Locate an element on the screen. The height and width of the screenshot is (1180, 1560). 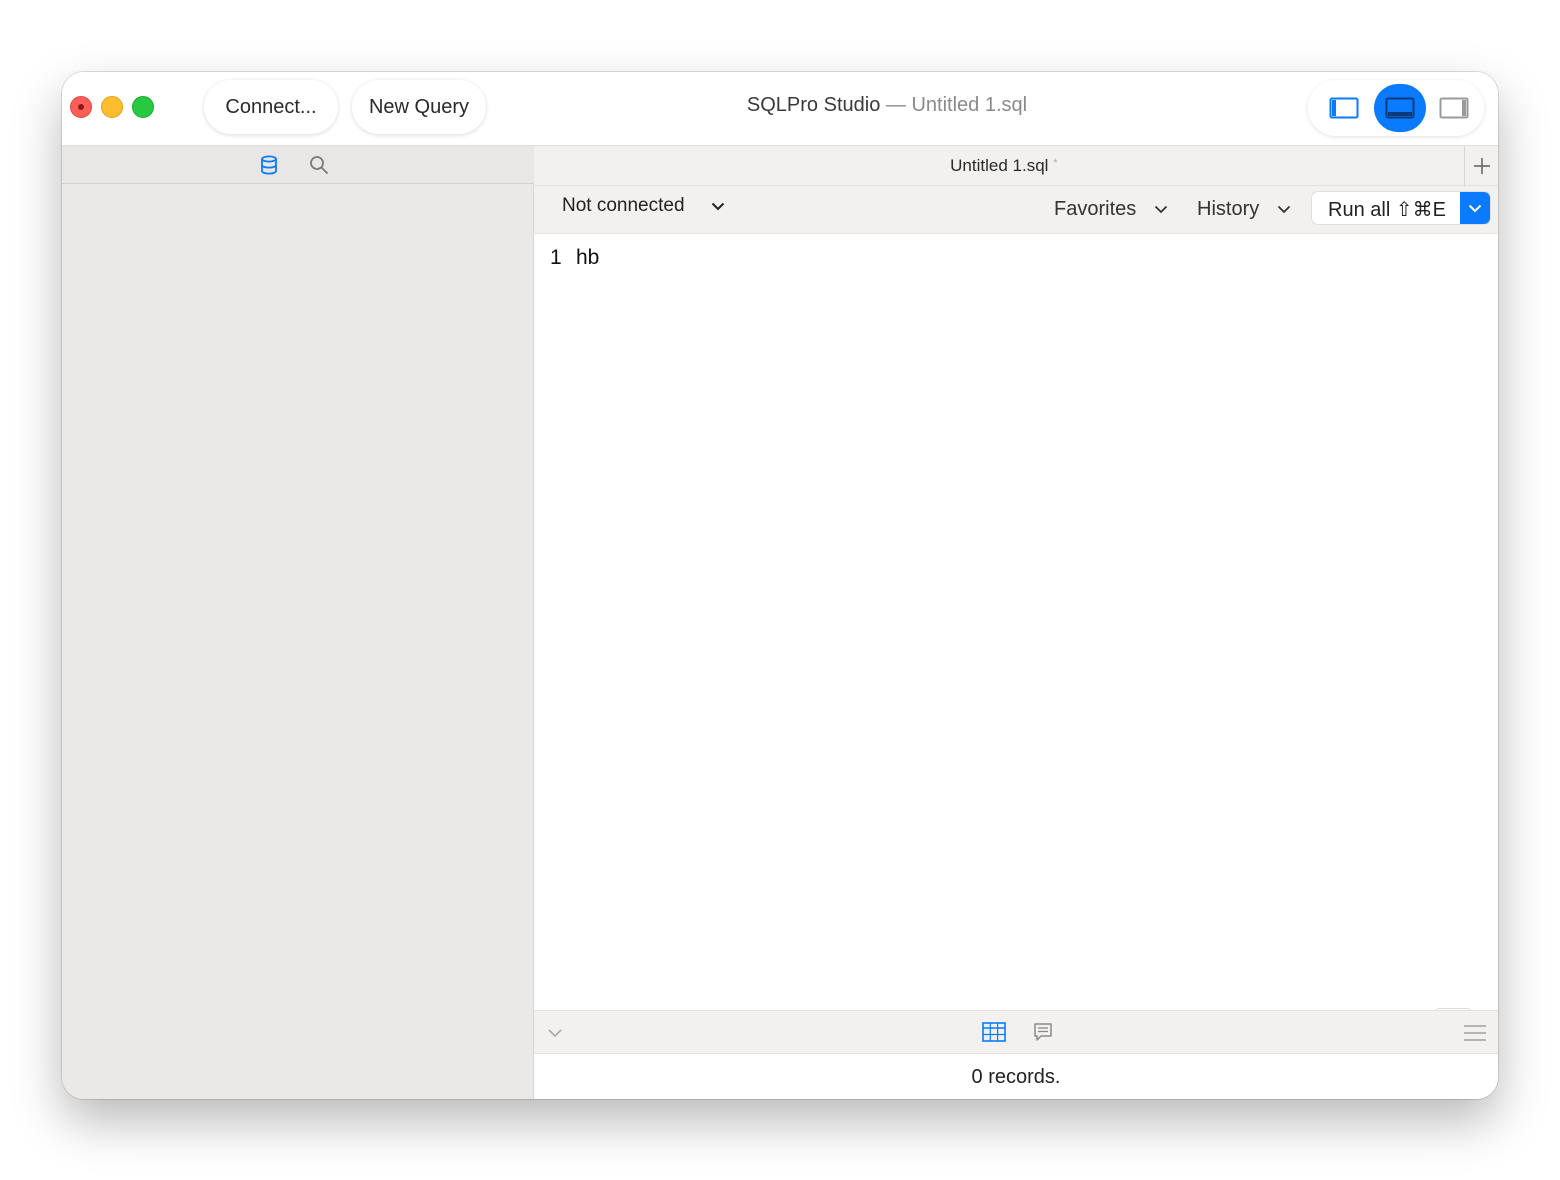
collapse-results-button is located at coordinates (555, 1033).